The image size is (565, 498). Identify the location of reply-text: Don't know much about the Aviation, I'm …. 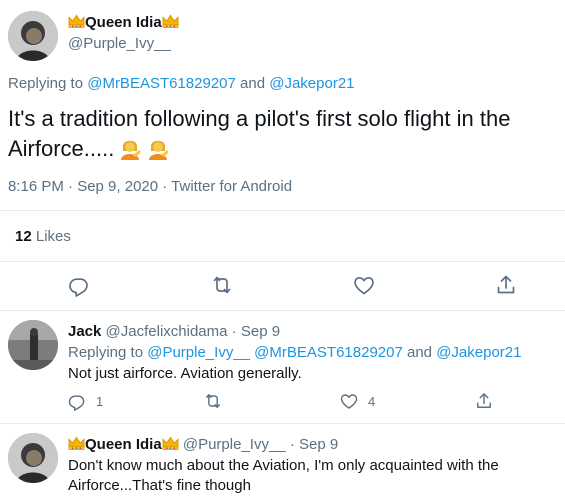
(283, 476).